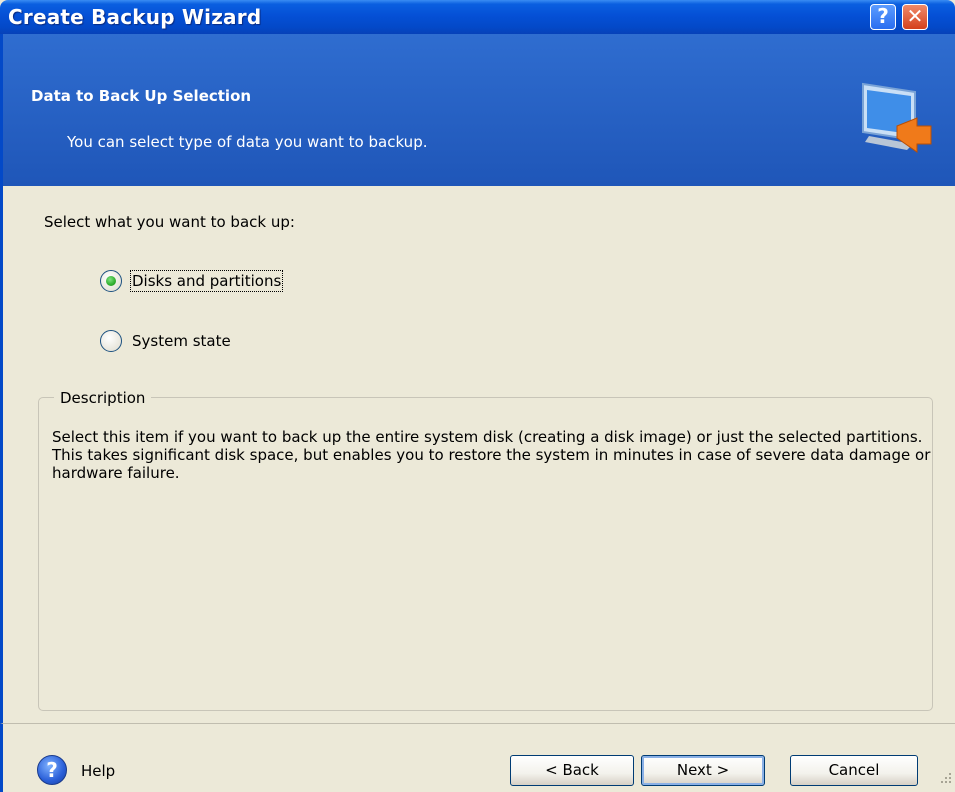  I want to click on page-title: Data to Back Up Selection, so click(141, 96).